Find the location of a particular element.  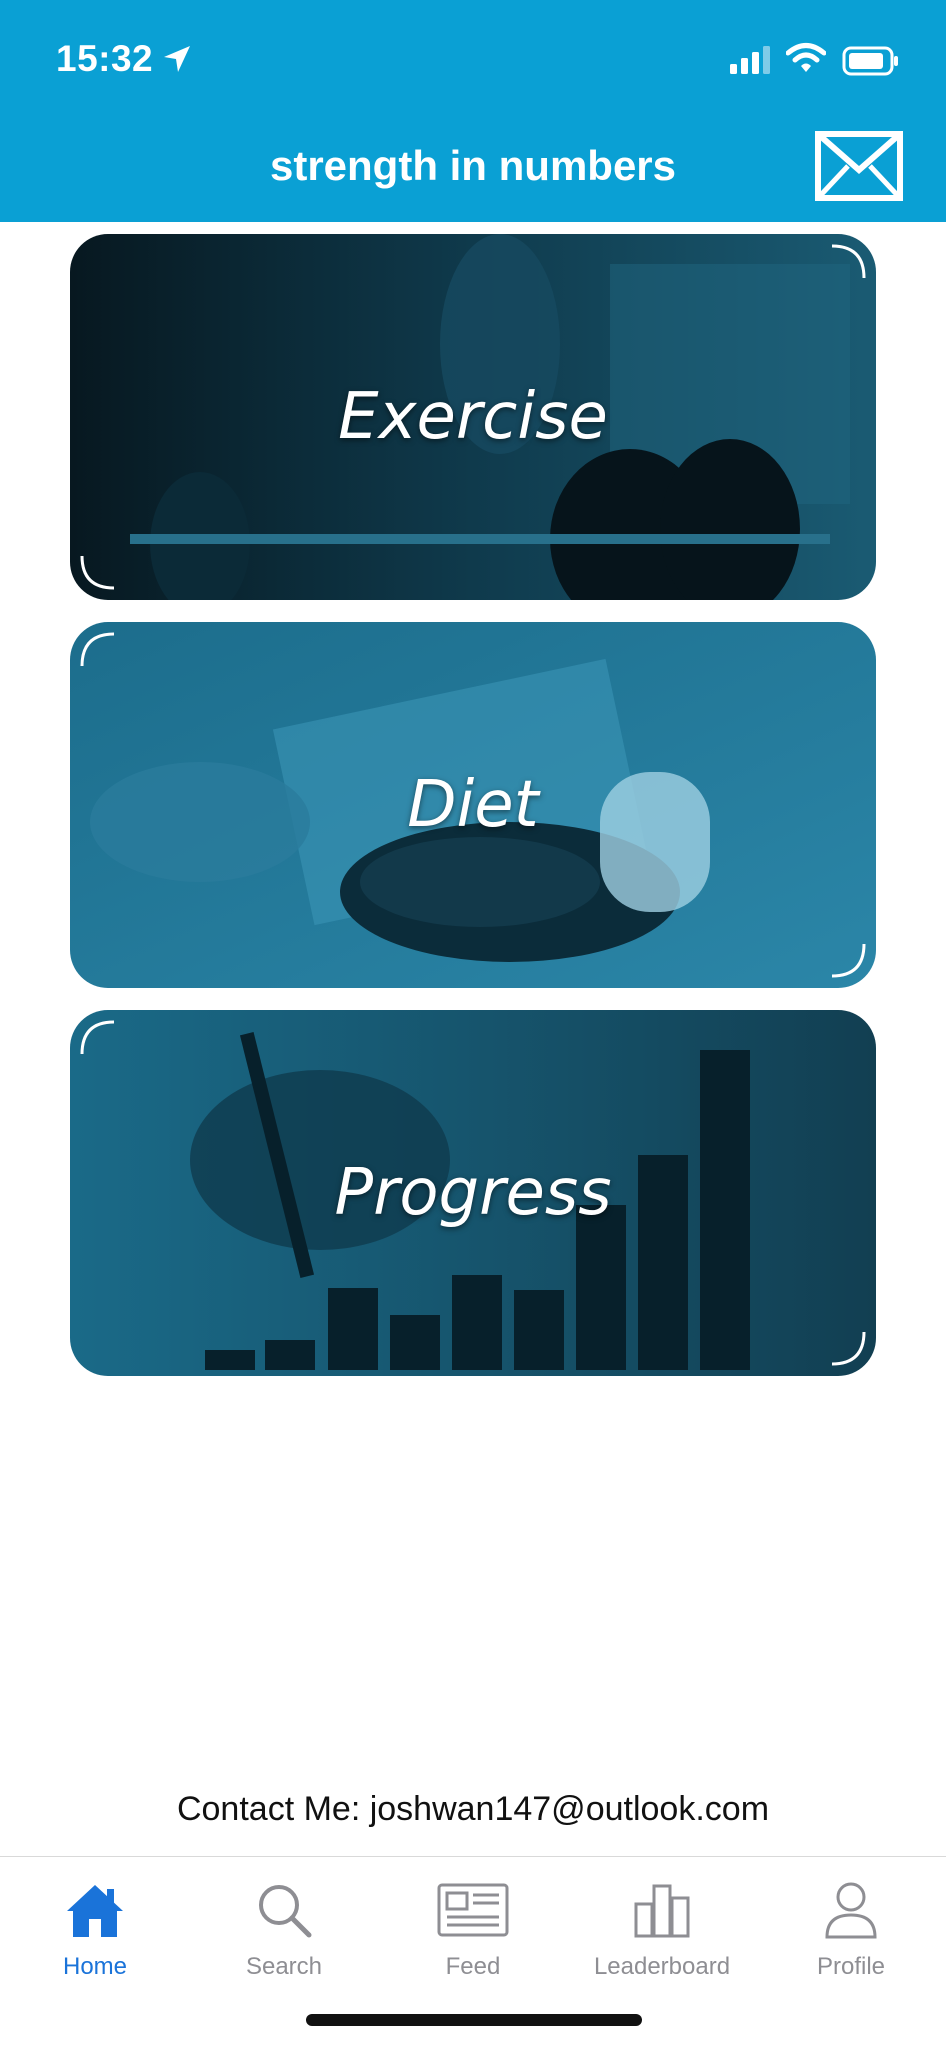

person-icon is located at coordinates (851, 1910).